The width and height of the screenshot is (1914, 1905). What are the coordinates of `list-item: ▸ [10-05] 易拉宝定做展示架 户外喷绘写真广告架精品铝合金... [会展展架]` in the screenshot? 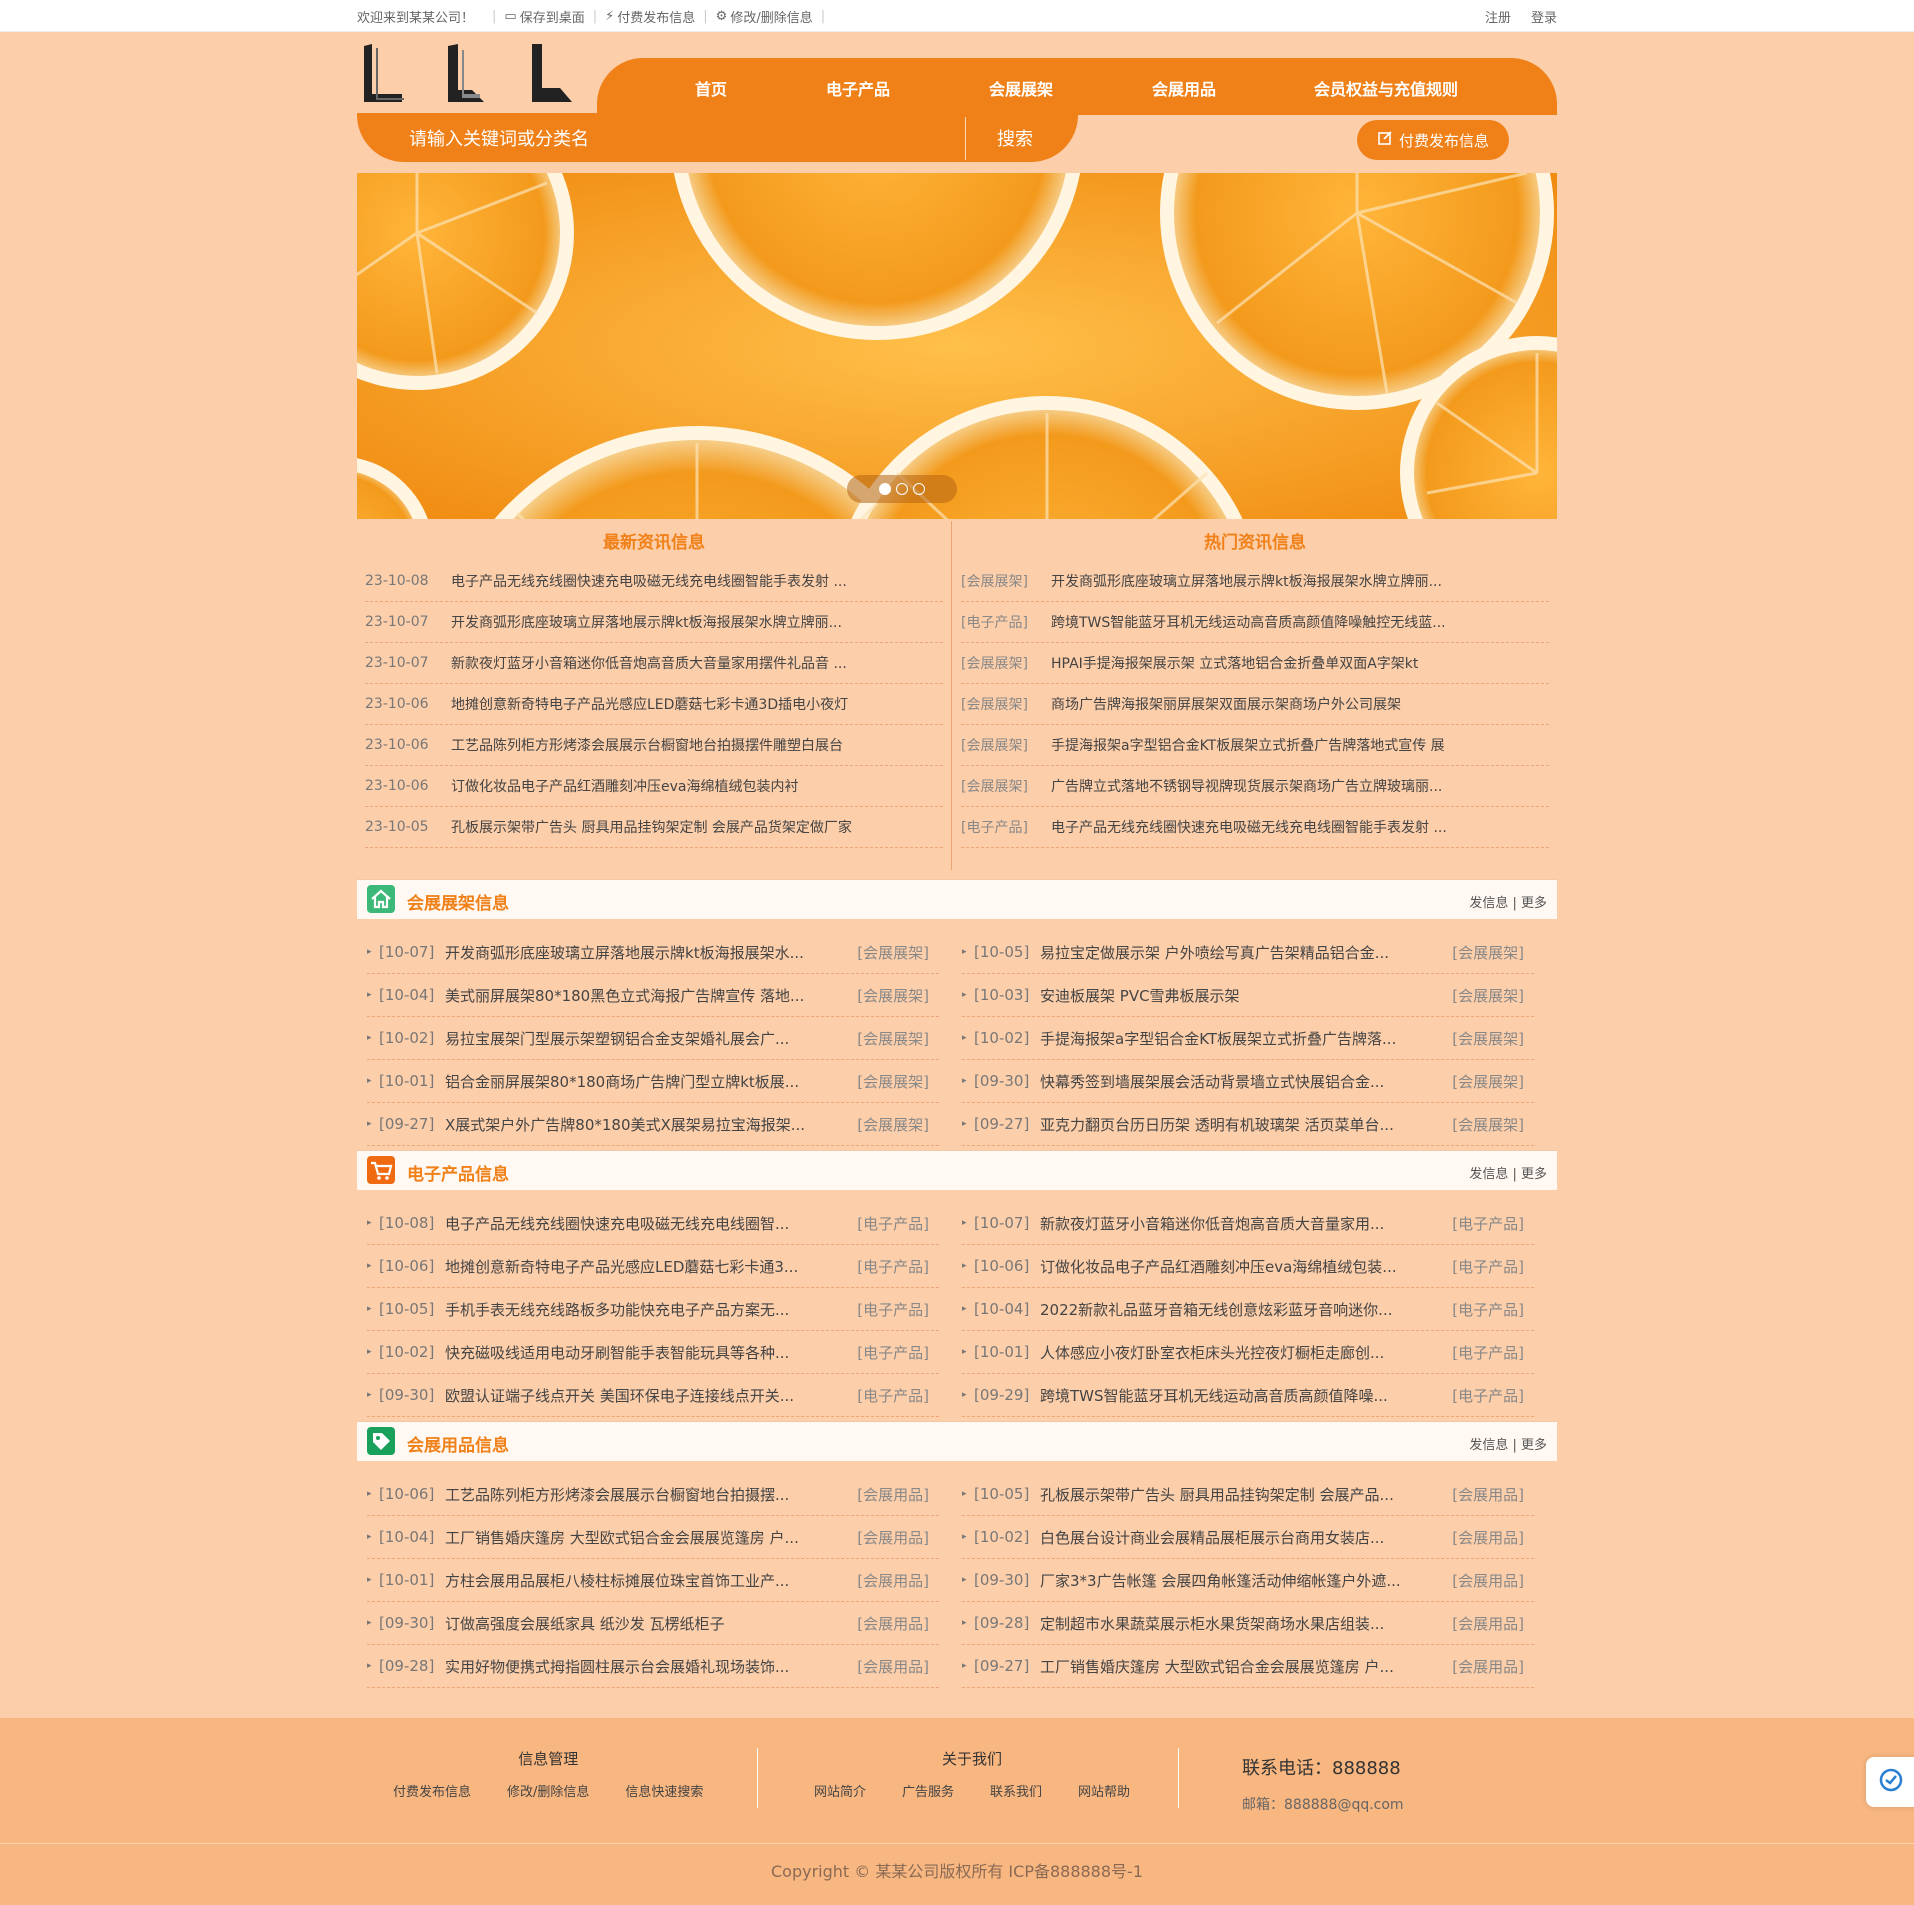 It's located at (1248, 952).